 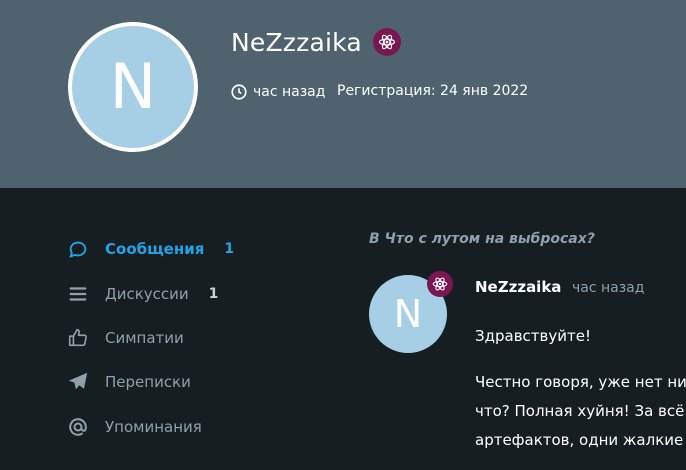 What do you see at coordinates (296, 42) in the screenshot?
I see `profile-username: NeZzzaika` at bounding box center [296, 42].